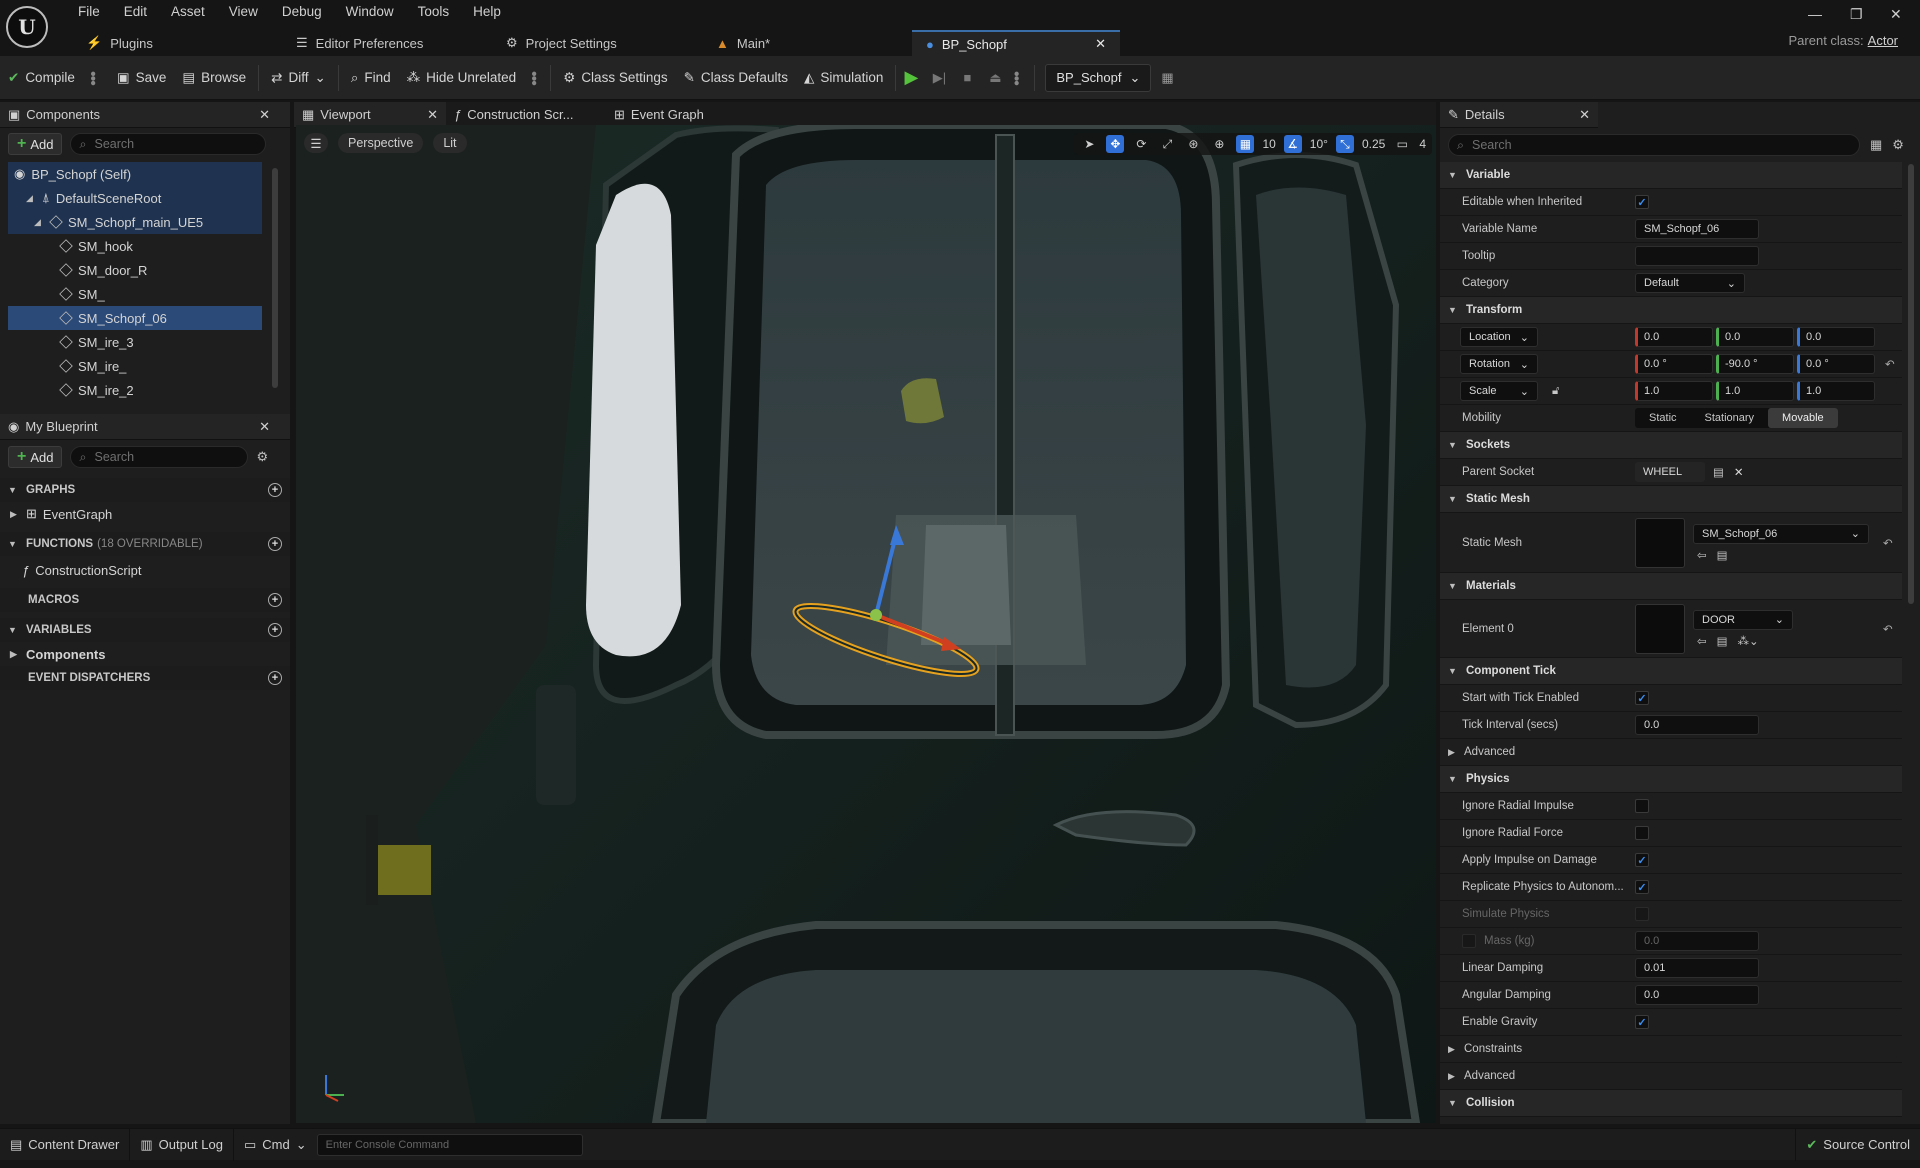 This screenshot has height=1168, width=1920. What do you see at coordinates (1344, 144) in the screenshot?
I see `scale-snap-icon: ⤡` at bounding box center [1344, 144].